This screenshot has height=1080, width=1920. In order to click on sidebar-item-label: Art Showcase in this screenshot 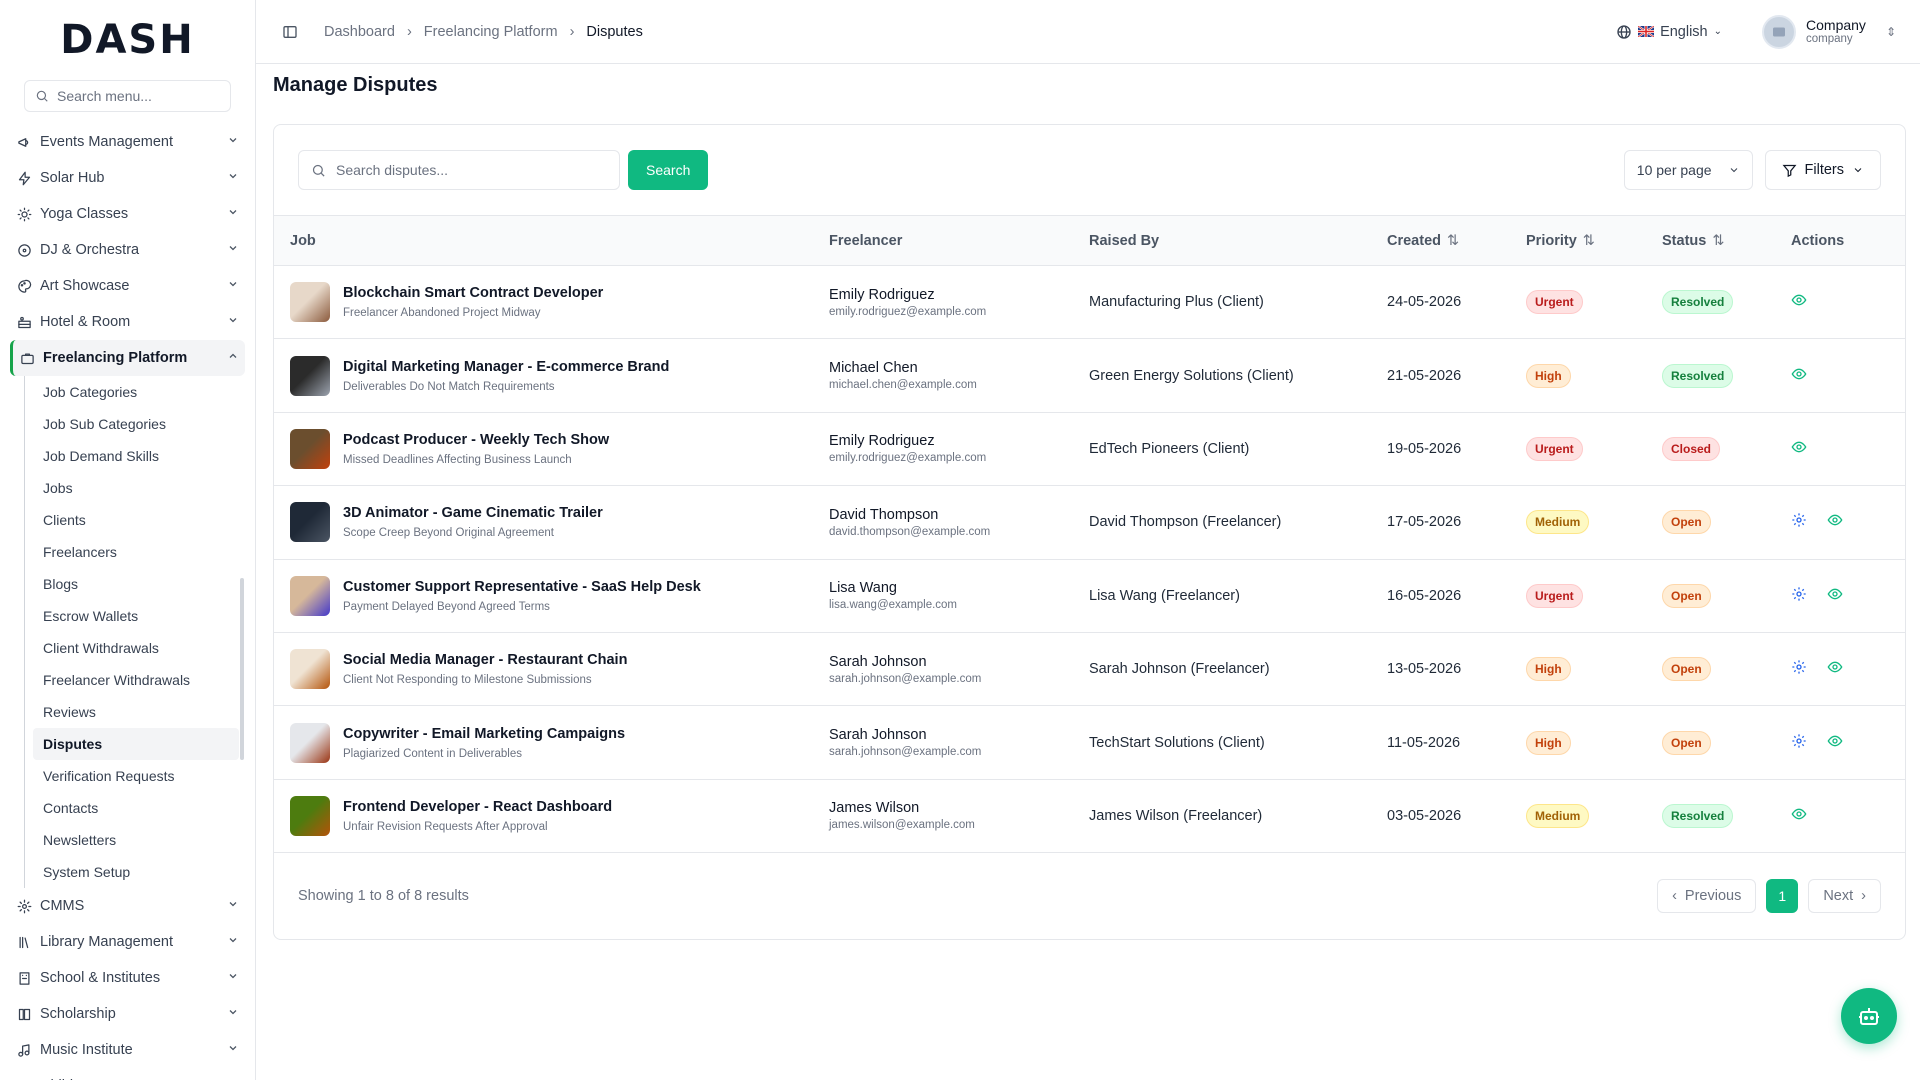, I will do `click(85, 286)`.